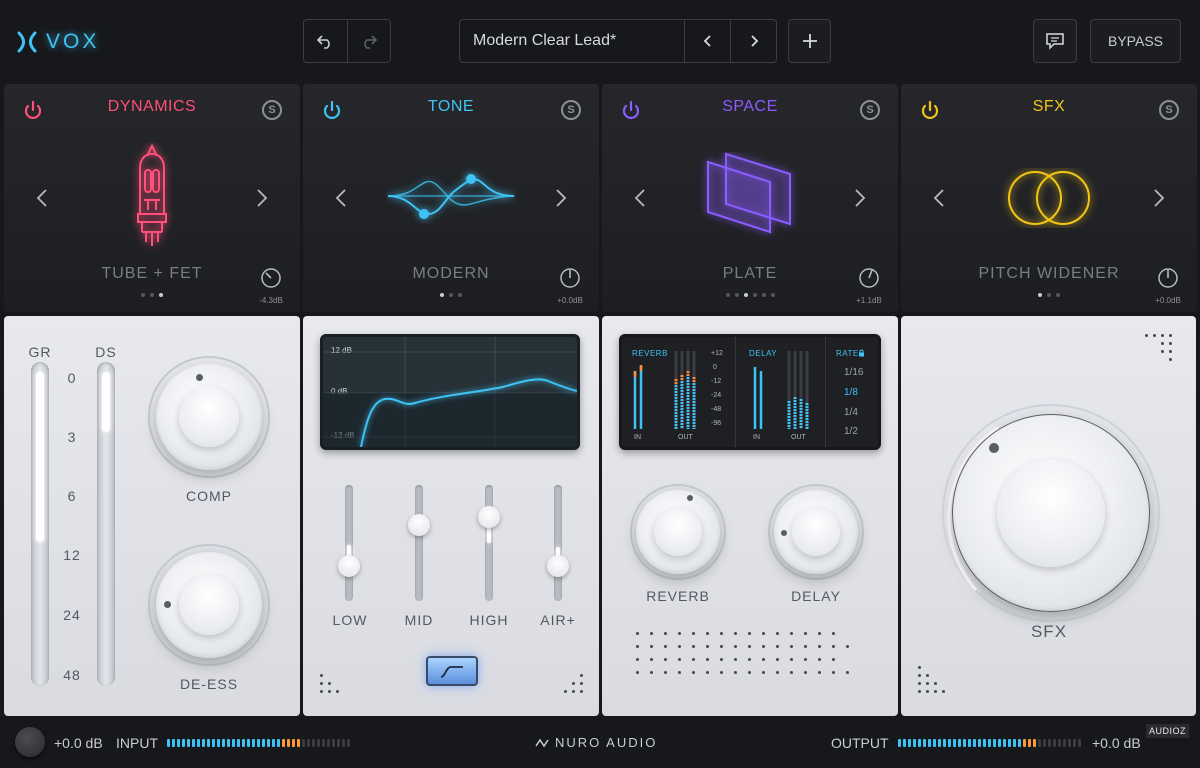 Image resolution: width=1200 pixels, height=768 pixels. I want to click on meter-scale-label: 3, so click(72, 437).